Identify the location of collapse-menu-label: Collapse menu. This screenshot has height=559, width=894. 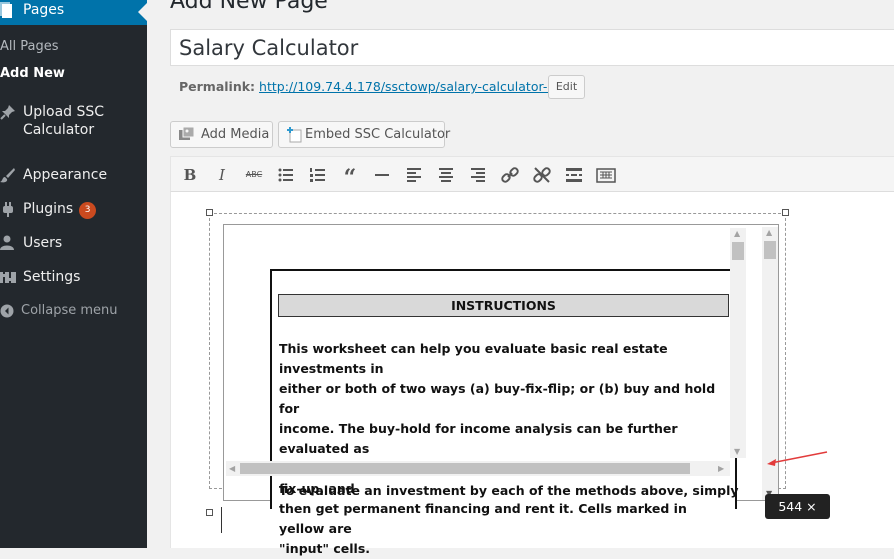
(69, 310).